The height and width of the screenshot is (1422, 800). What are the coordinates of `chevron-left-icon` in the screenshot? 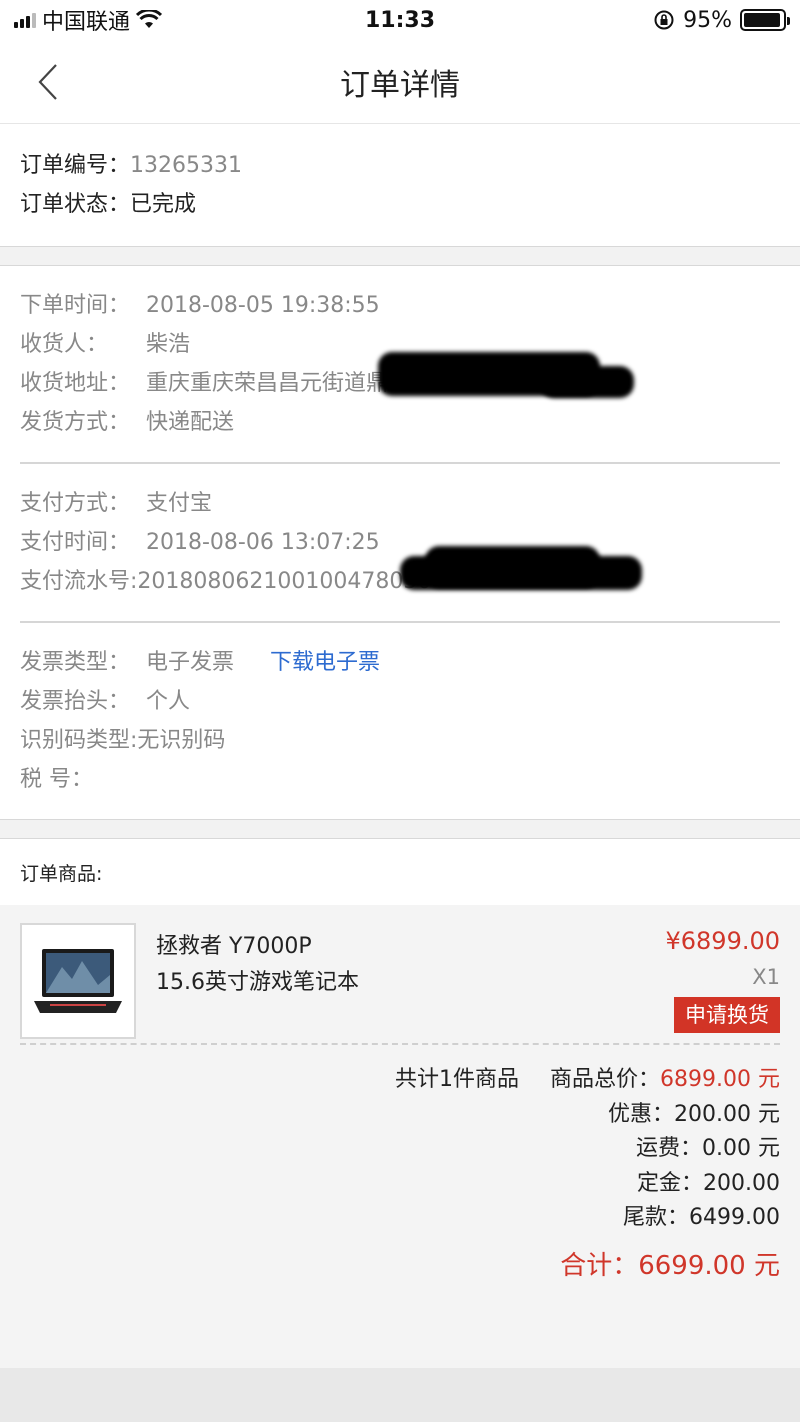 It's located at (47, 82).